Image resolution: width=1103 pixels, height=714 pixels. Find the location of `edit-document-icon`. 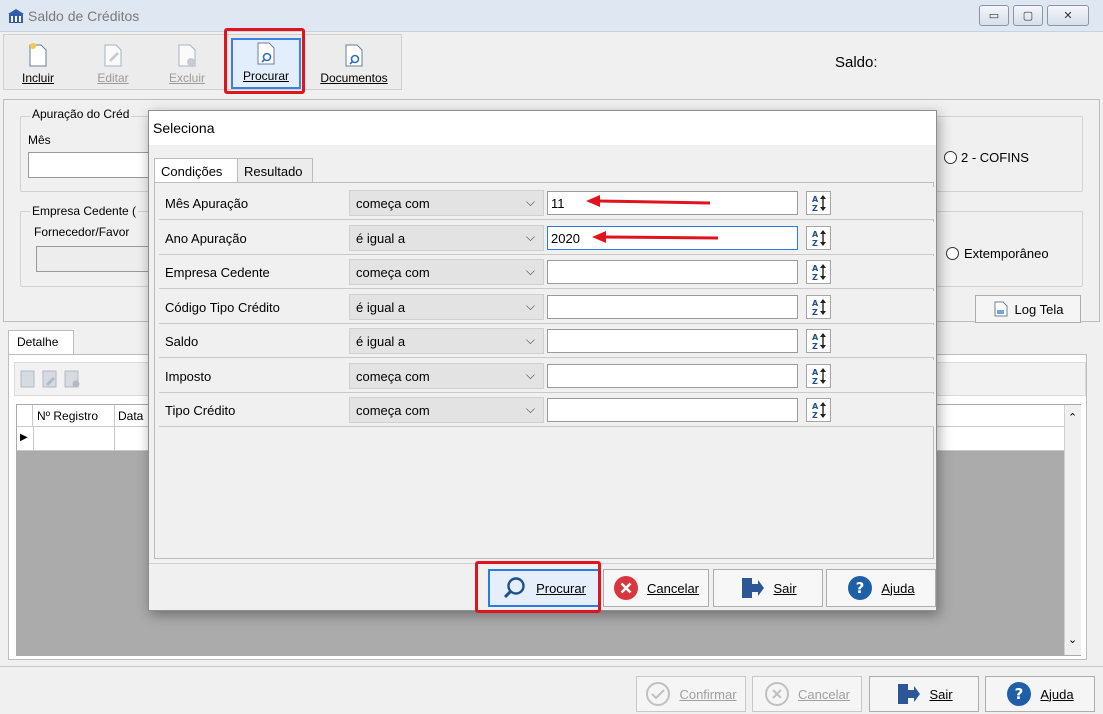

edit-document-icon is located at coordinates (113, 55).